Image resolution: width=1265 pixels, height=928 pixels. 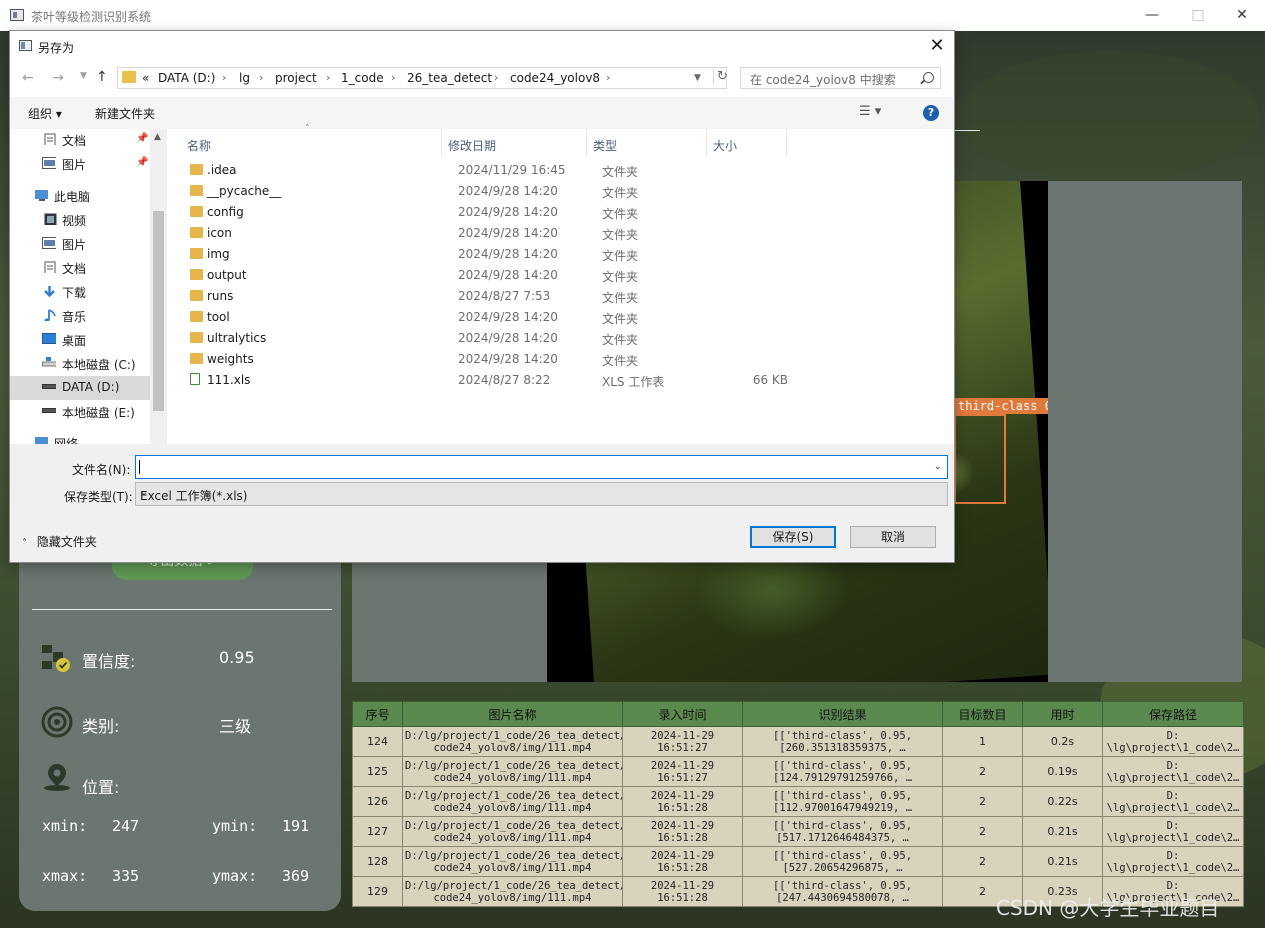 What do you see at coordinates (747, 142) in the screenshot?
I see `column-header-size: 大小` at bounding box center [747, 142].